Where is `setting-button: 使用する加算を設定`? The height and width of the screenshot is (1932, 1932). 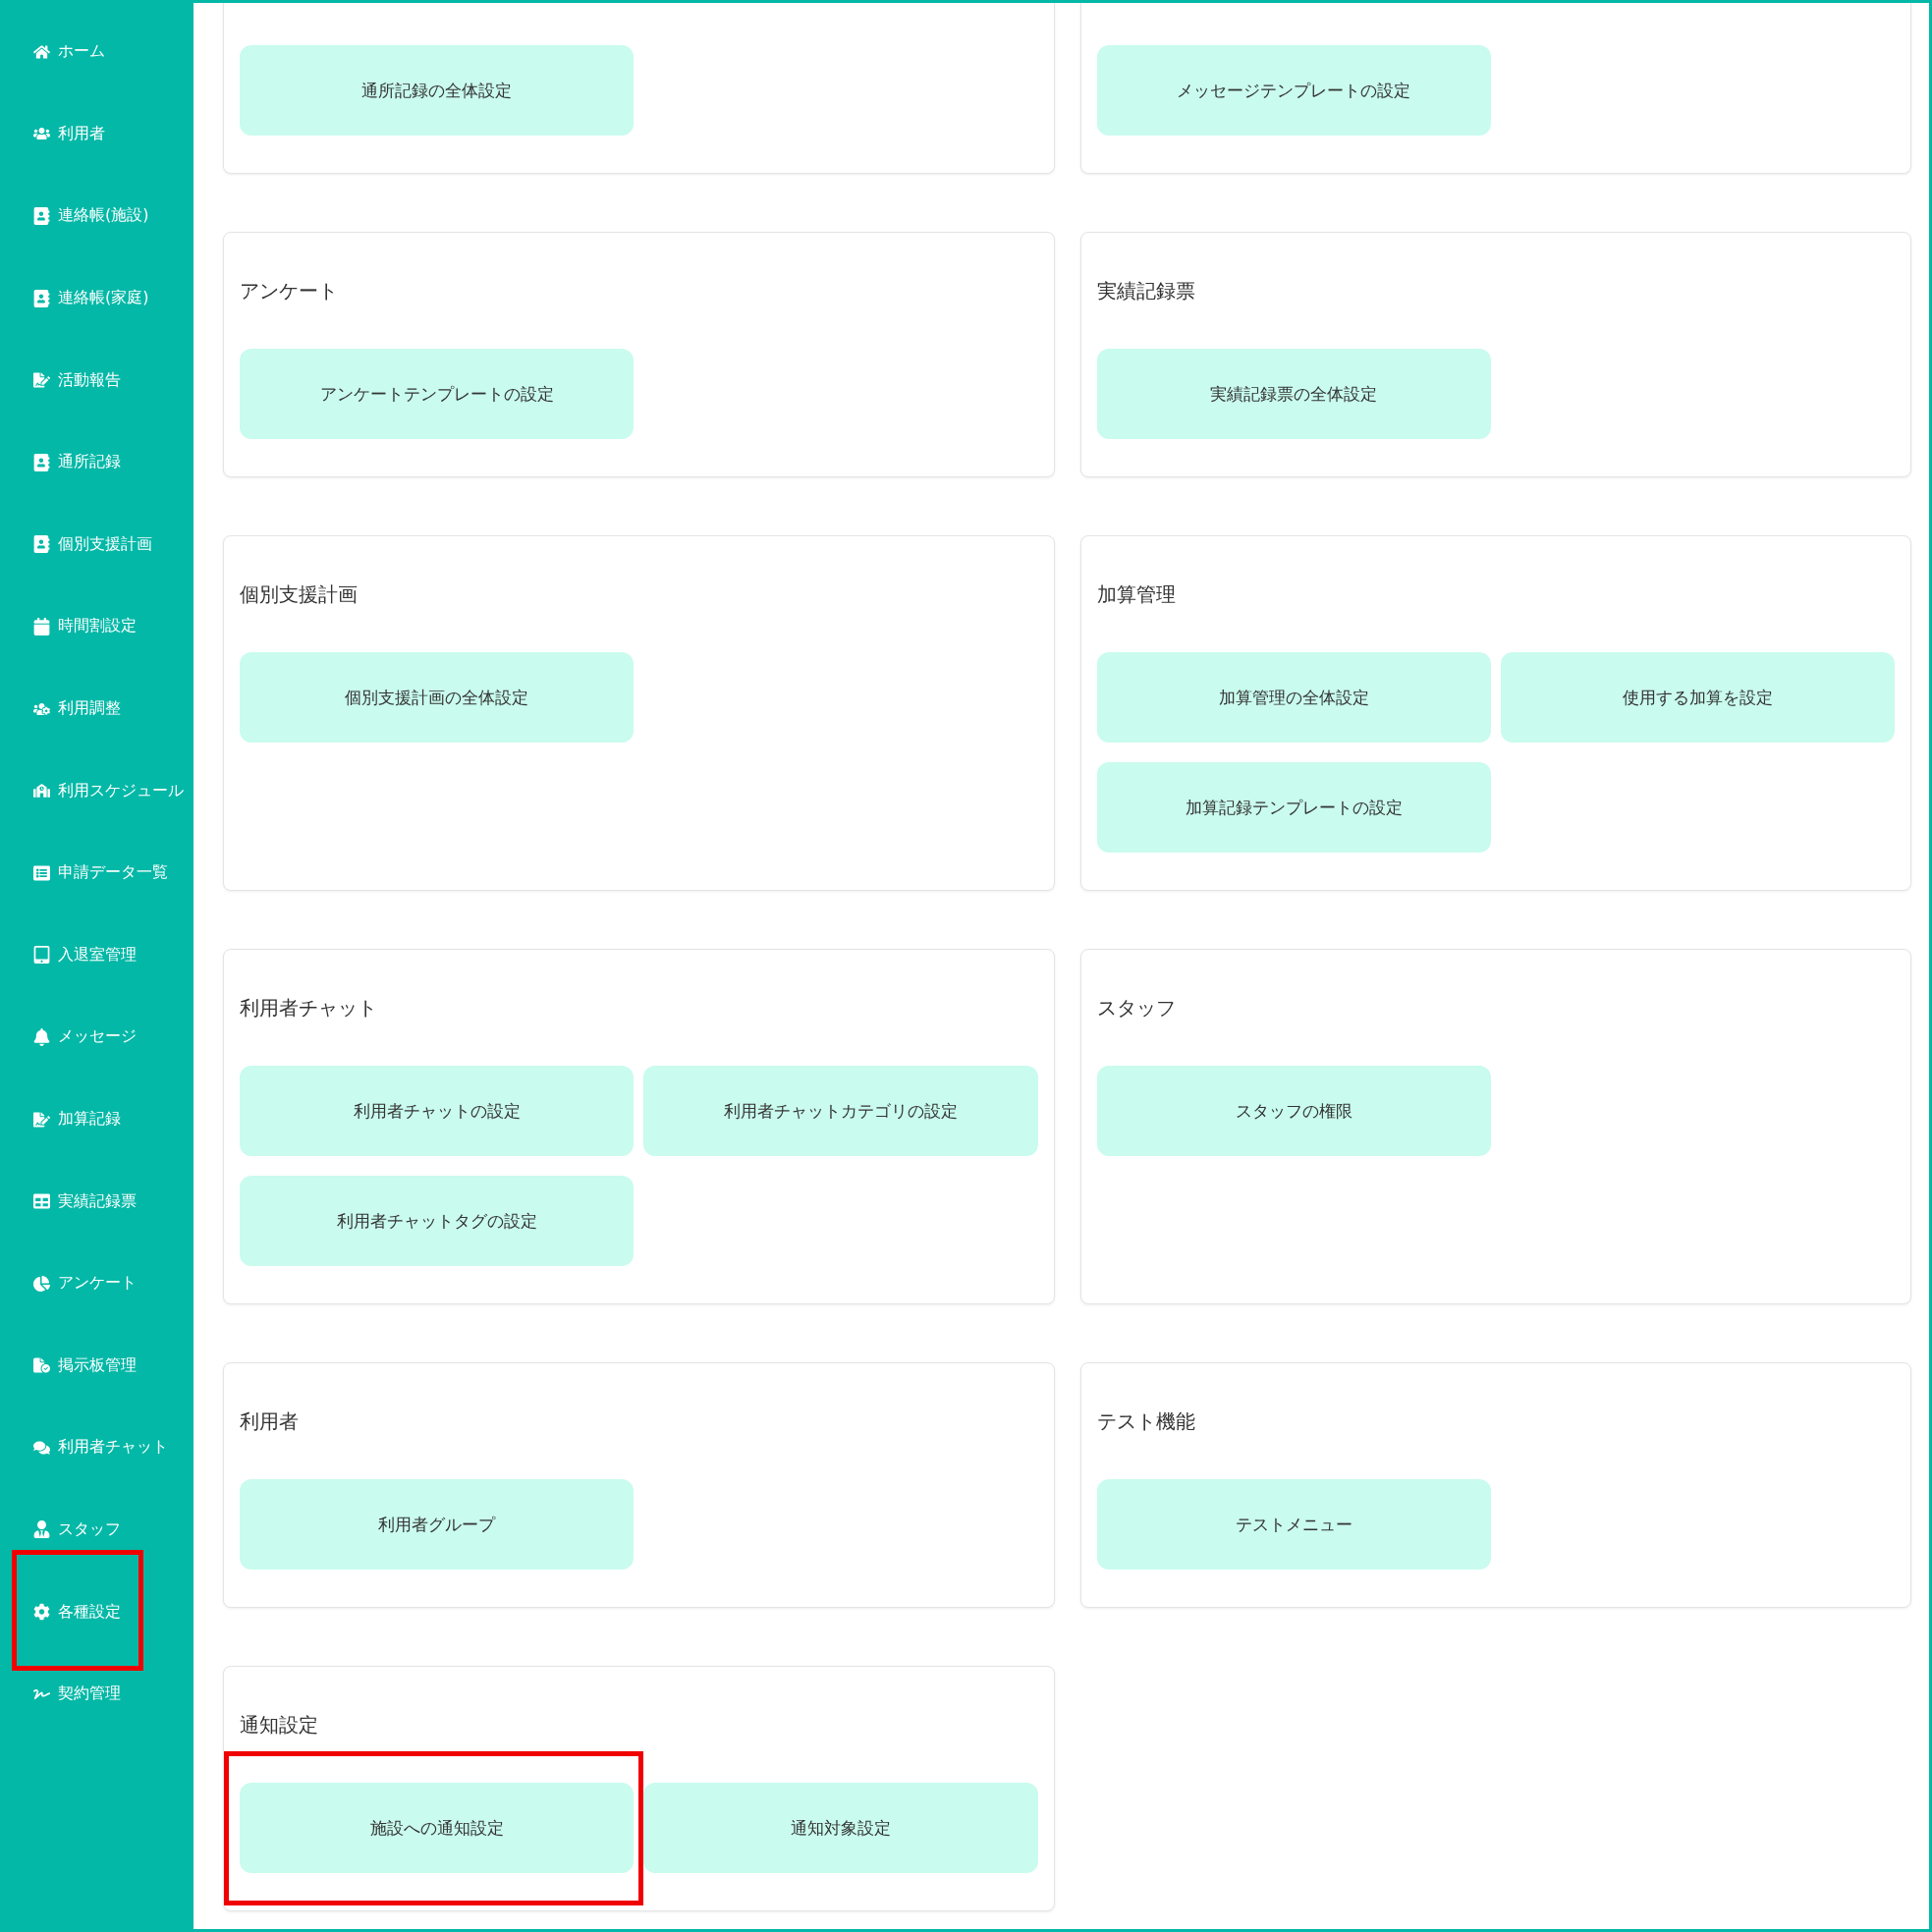
setting-button: 使用する加算を設定 is located at coordinates (1697, 698).